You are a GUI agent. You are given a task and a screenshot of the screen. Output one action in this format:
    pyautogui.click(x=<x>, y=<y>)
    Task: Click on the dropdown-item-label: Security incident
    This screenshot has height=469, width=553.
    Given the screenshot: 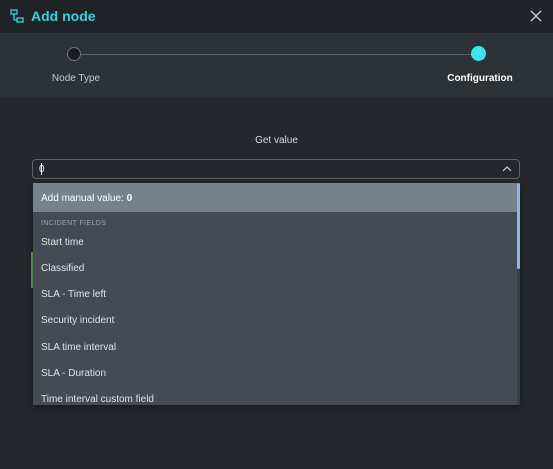 What is the action you would take?
    pyautogui.click(x=78, y=320)
    